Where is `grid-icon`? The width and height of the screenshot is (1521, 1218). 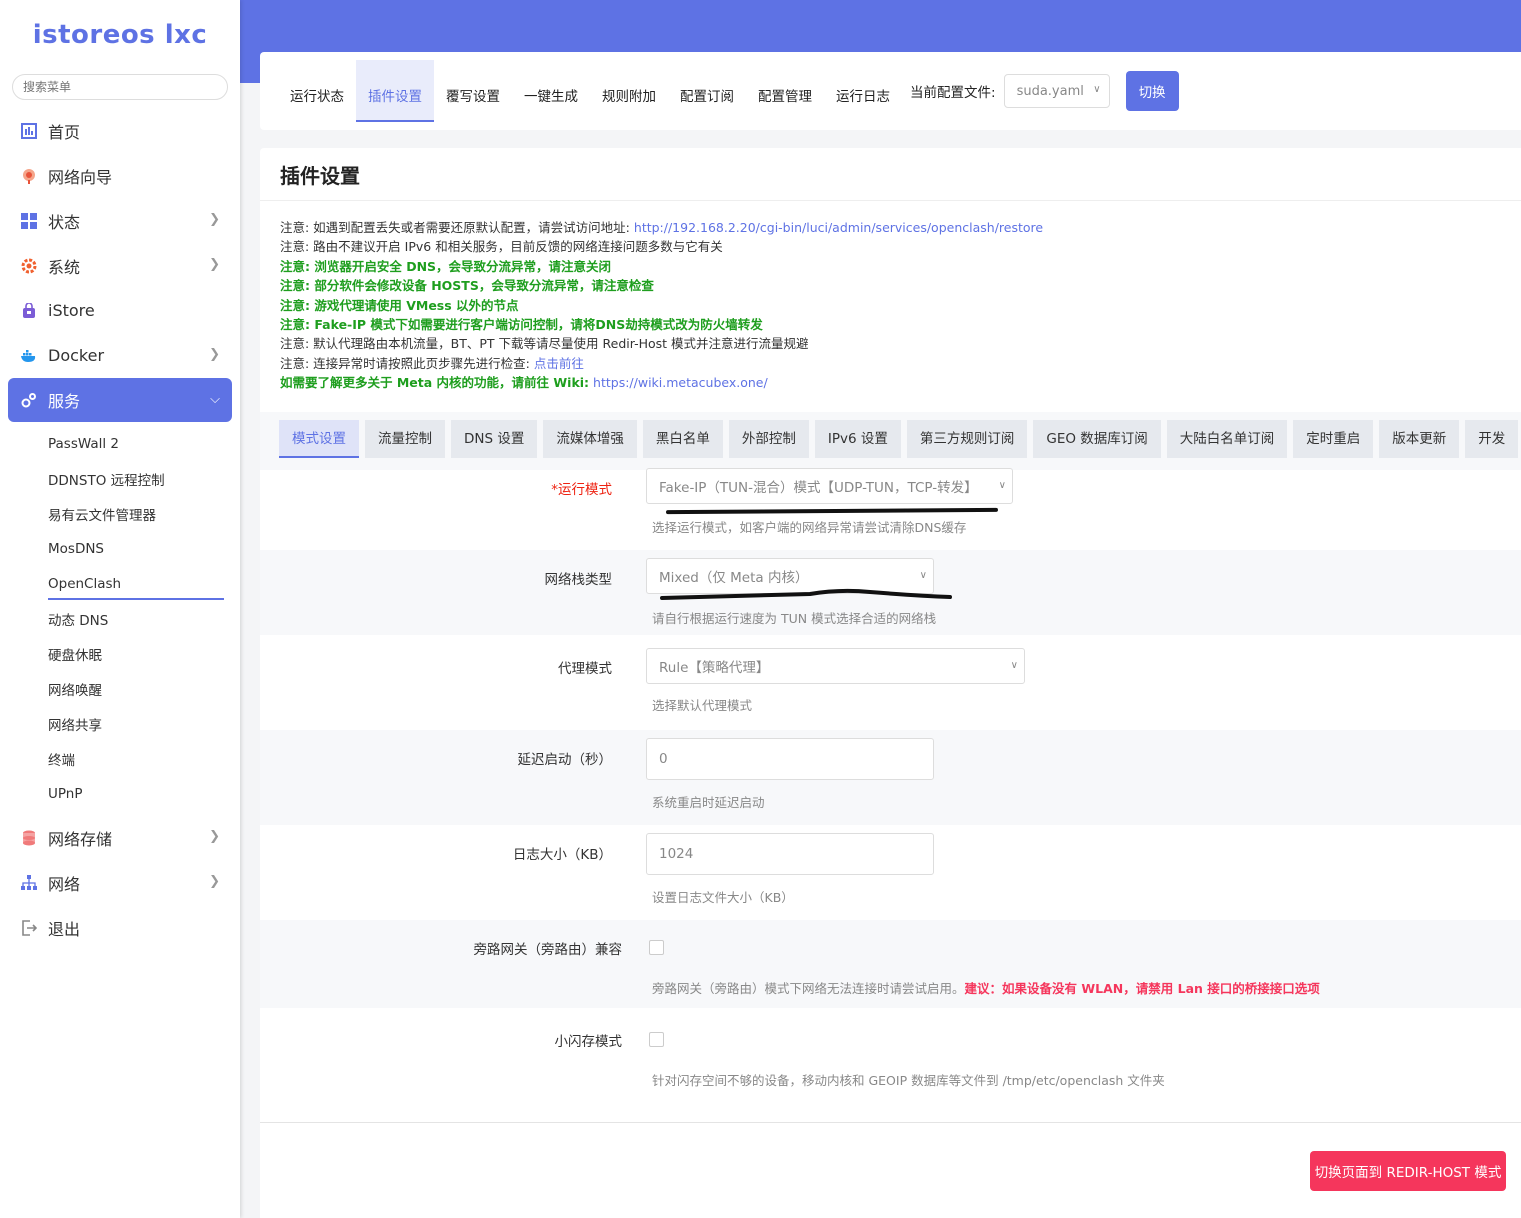
grid-icon is located at coordinates (29, 221).